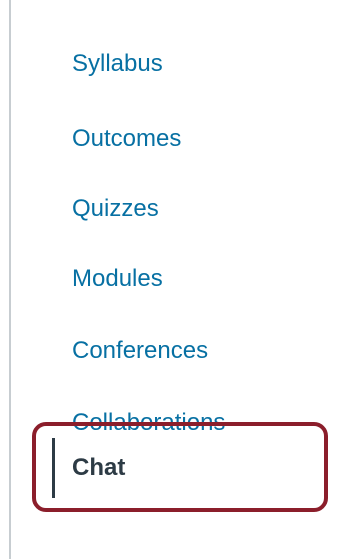 Image resolution: width=343 pixels, height=559 pixels. I want to click on nav-item-chat-label: Chat, so click(99, 467).